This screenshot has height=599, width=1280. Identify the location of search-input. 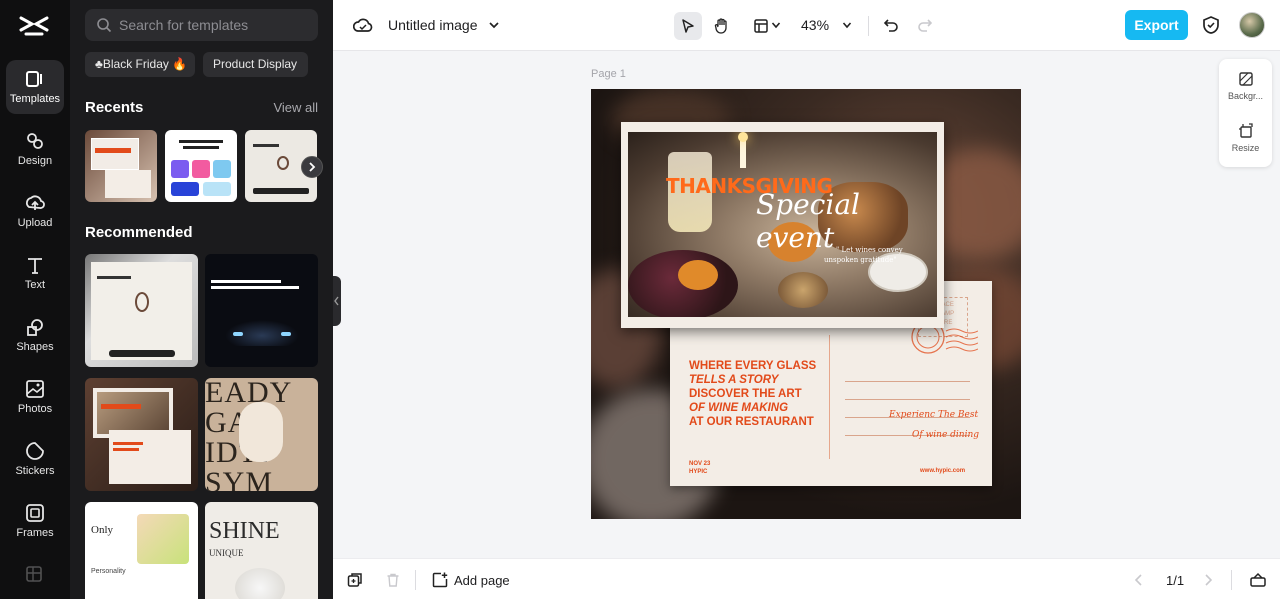
(214, 25).